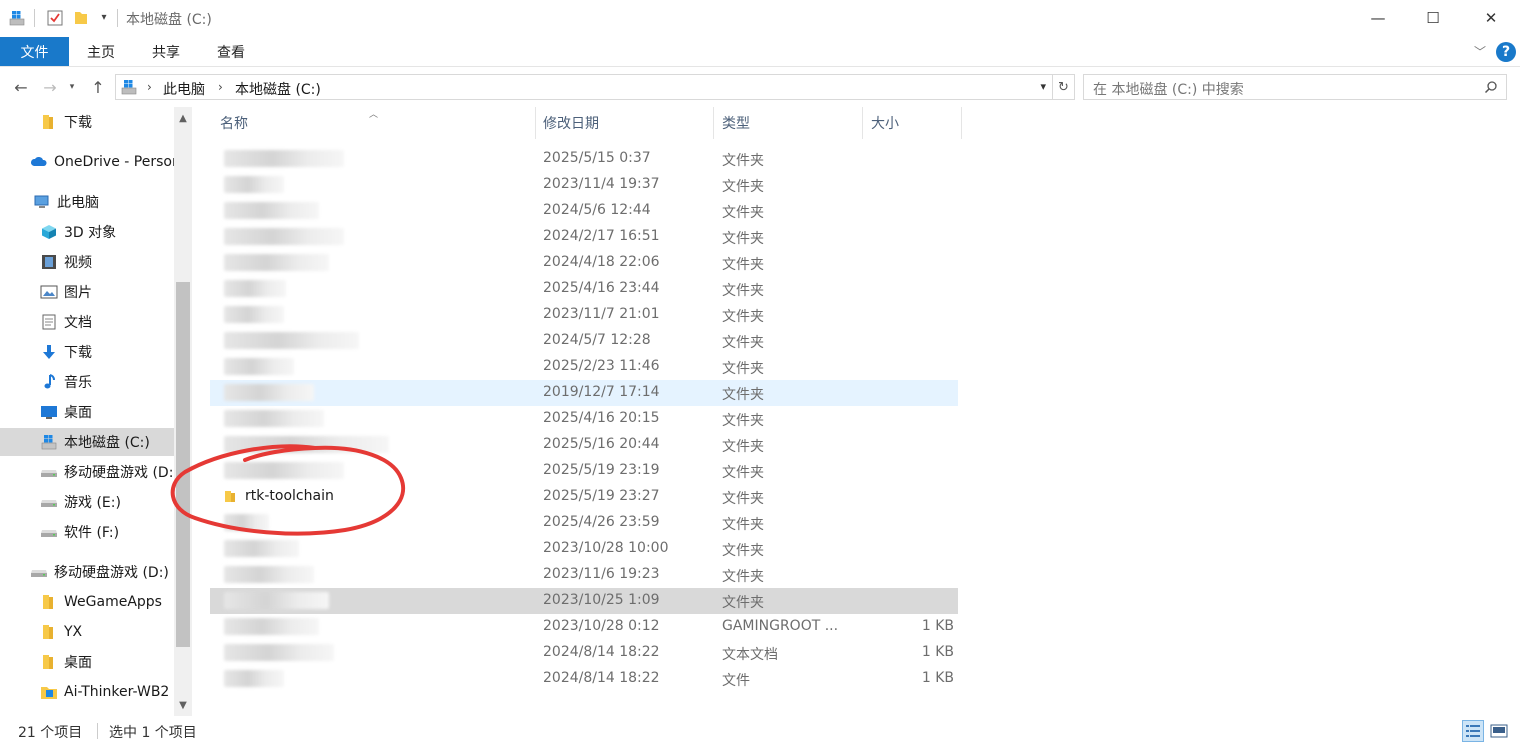  Describe the element at coordinates (1480, 51) in the screenshot. I see `ribbon-expand-icon: ﹀` at that location.